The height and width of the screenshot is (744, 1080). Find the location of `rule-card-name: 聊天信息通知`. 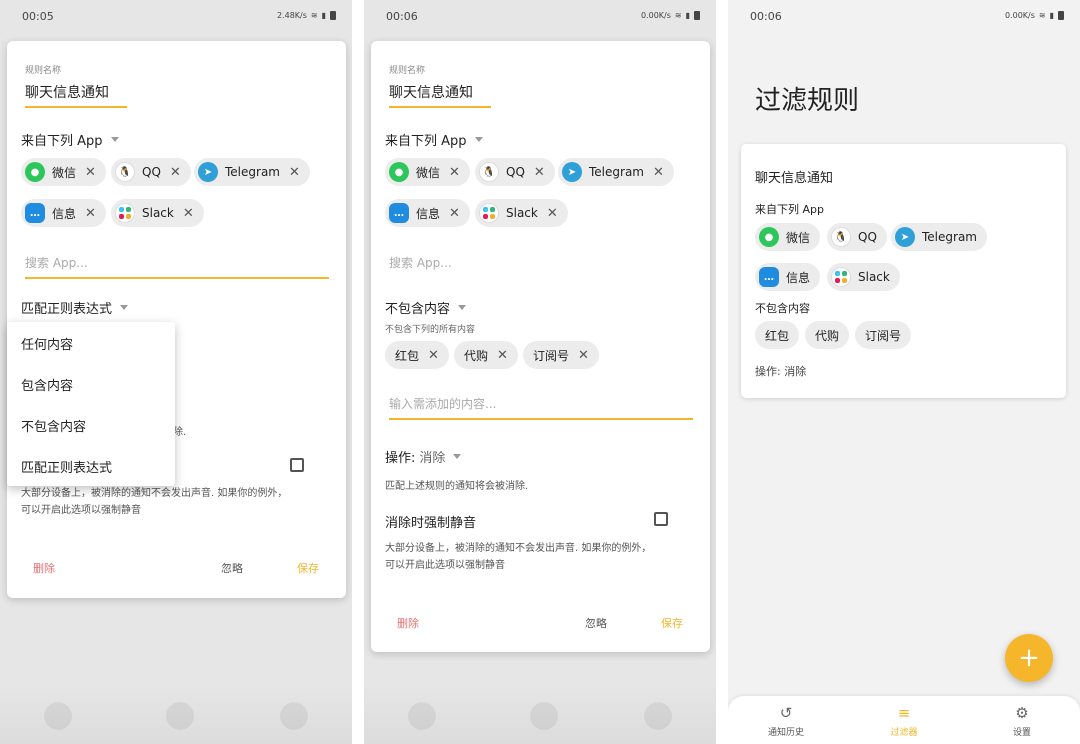

rule-card-name: 聊天信息通知 is located at coordinates (794, 178).